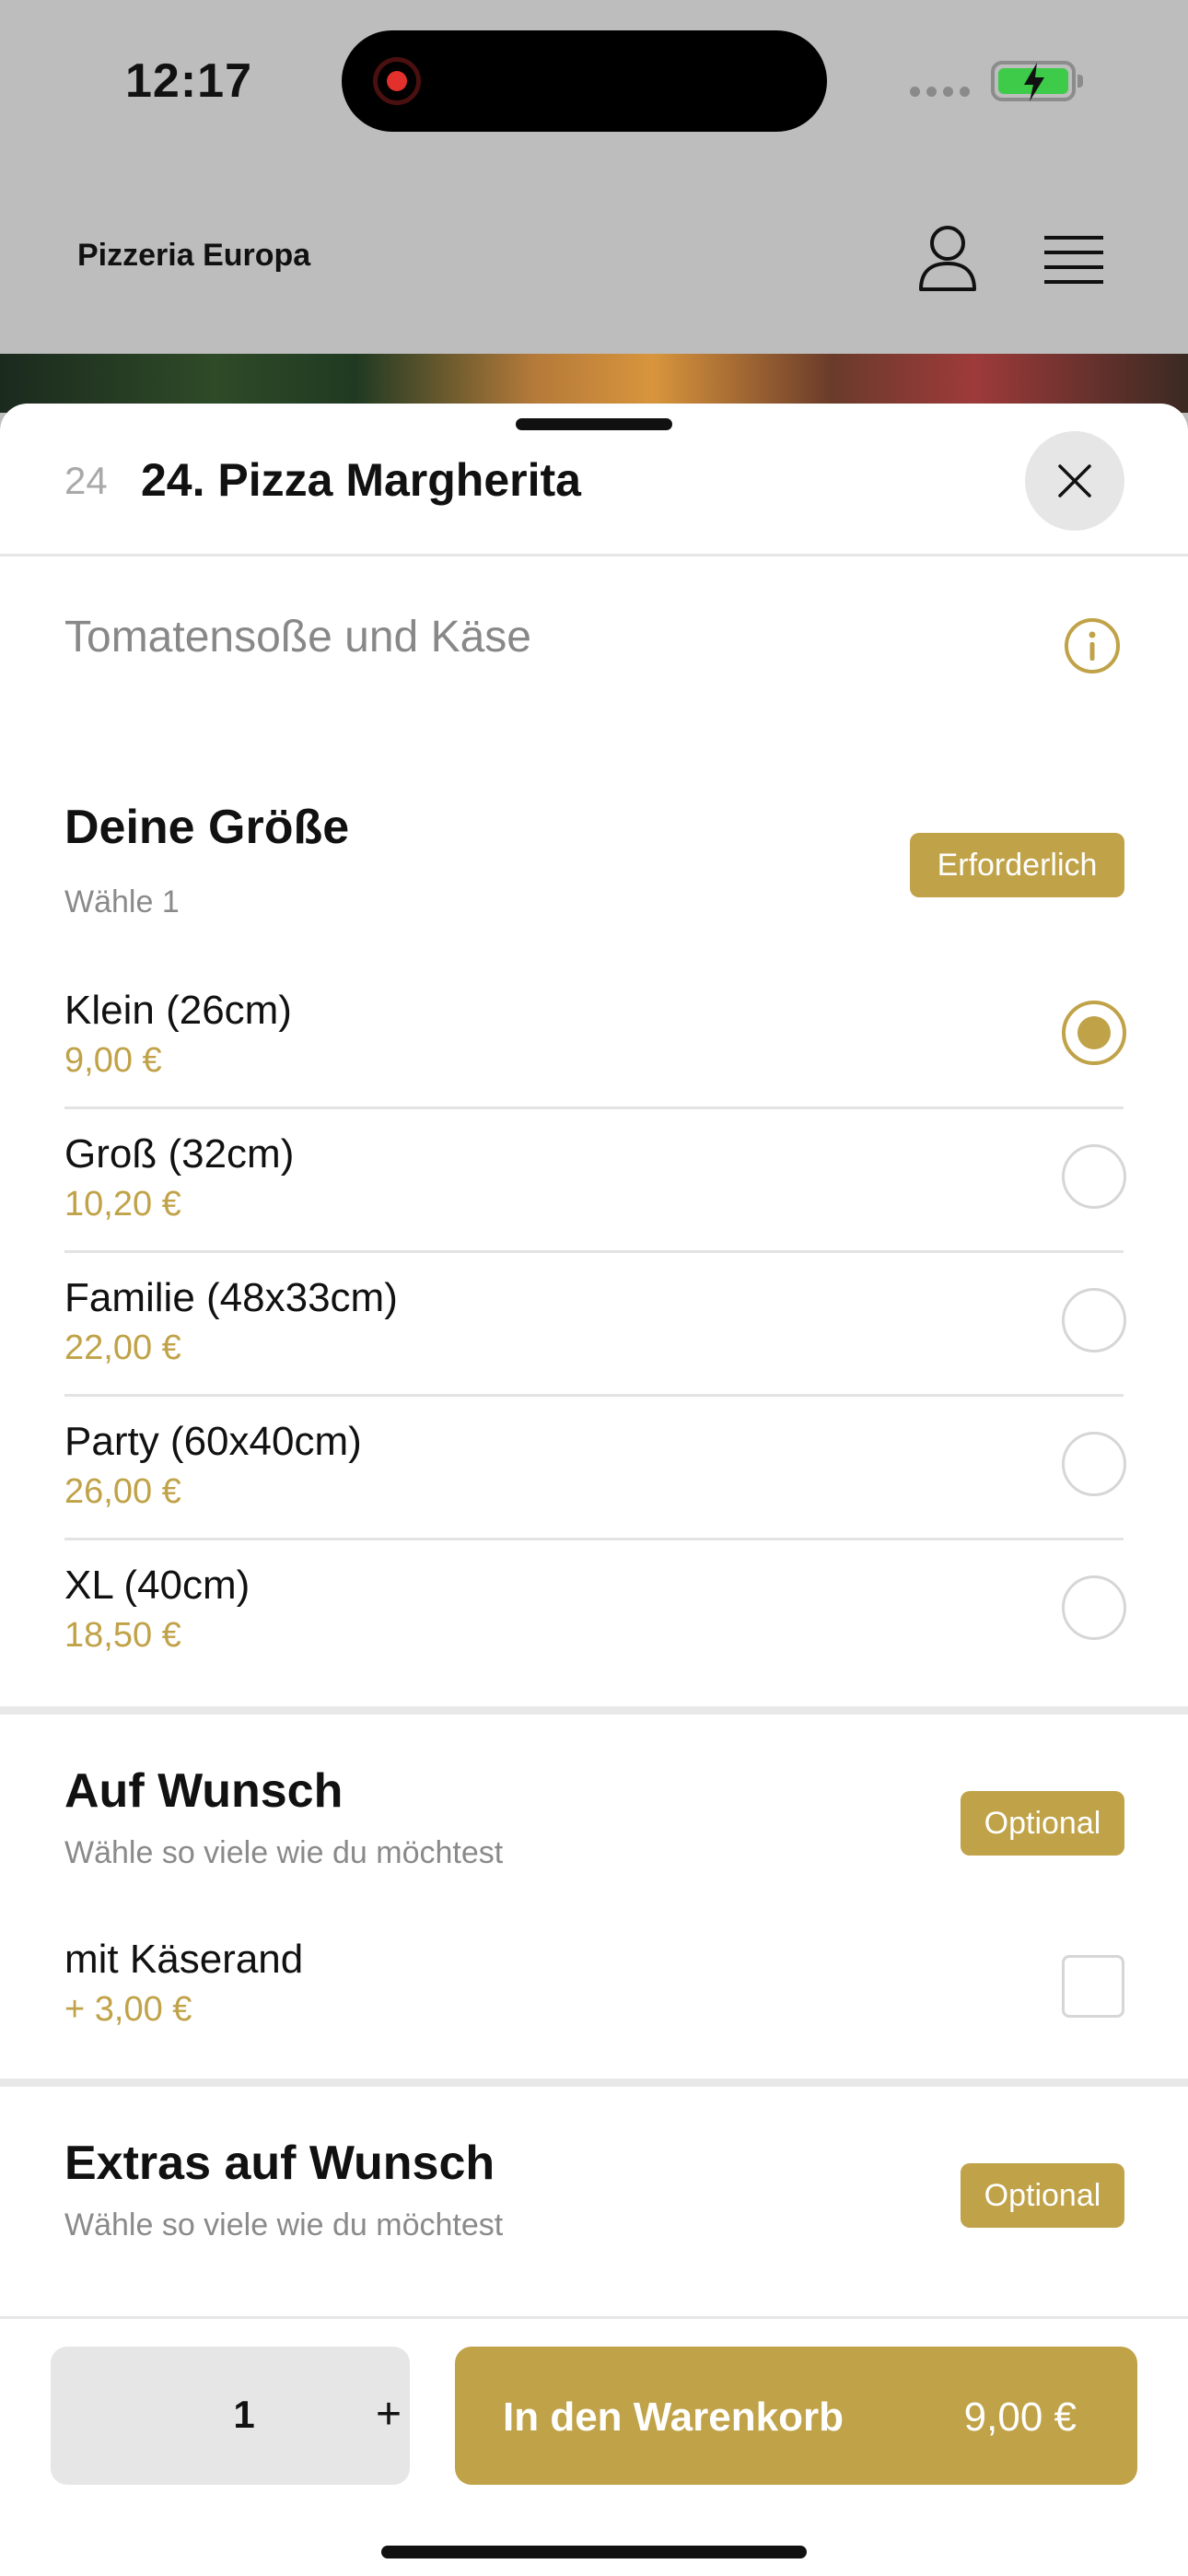  What do you see at coordinates (213, 1441) in the screenshot?
I see `option-label: Party (60x40cm)` at bounding box center [213, 1441].